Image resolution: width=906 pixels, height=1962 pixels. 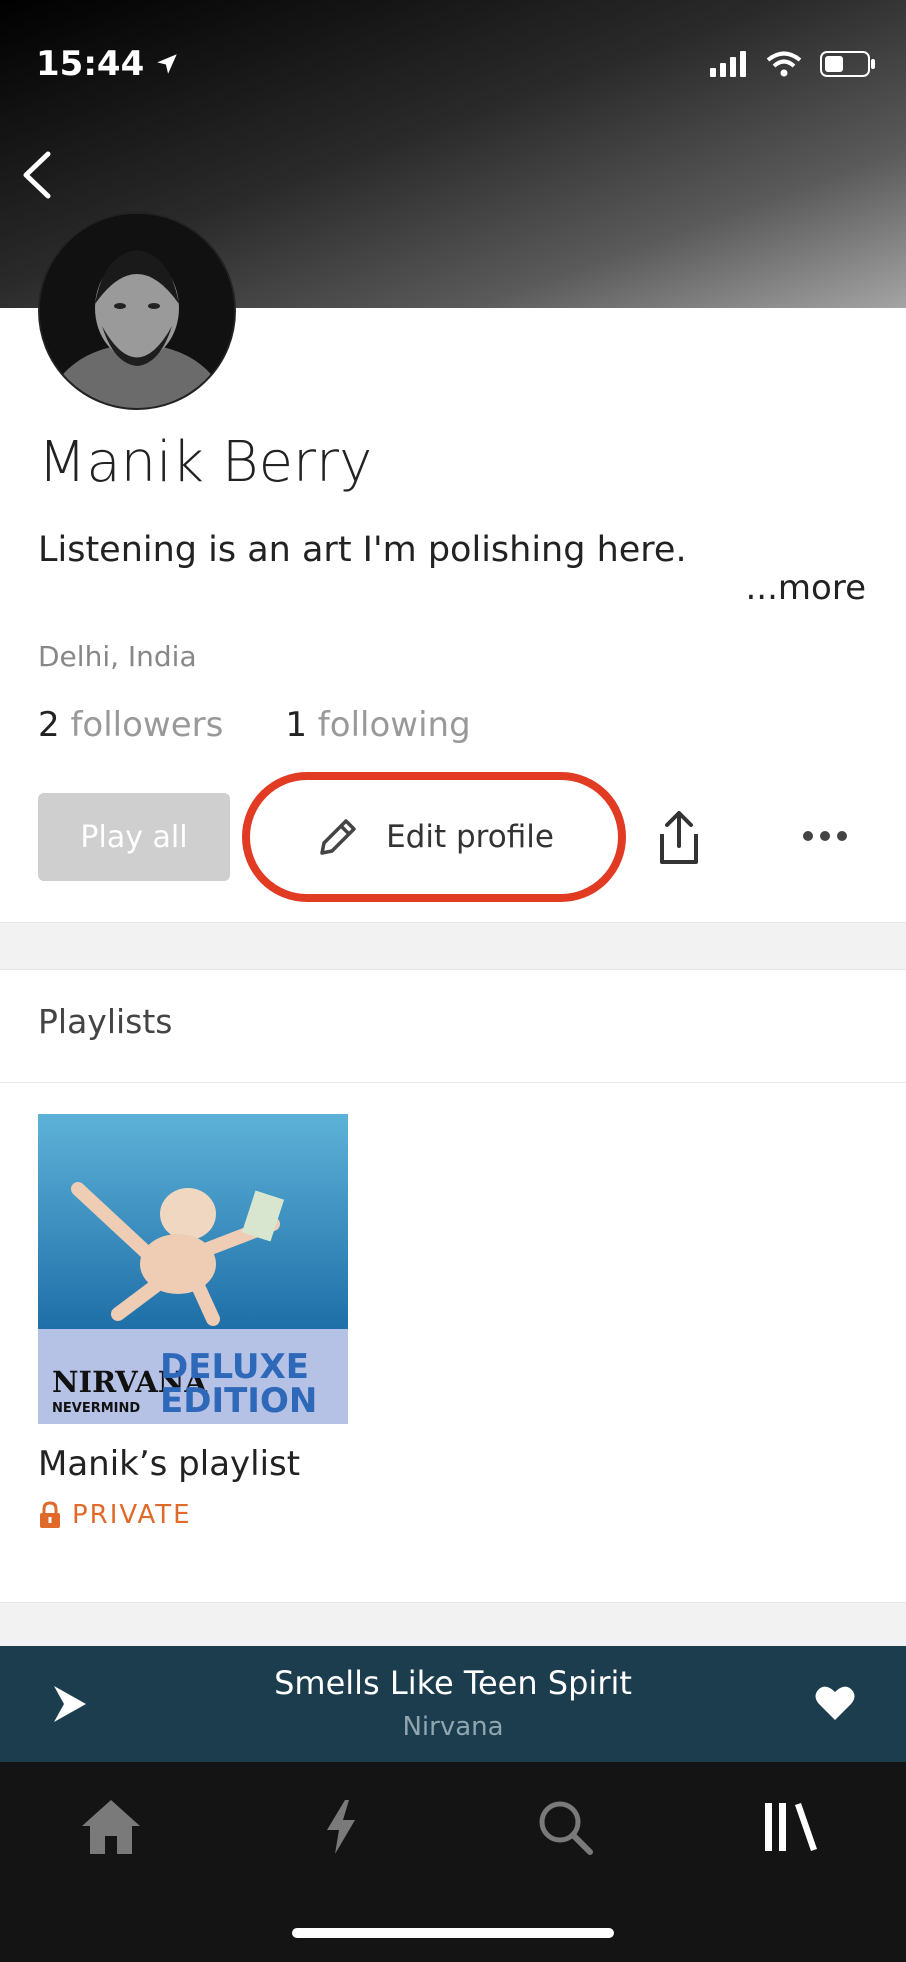 I want to click on battery-icon, so click(x=847, y=64).